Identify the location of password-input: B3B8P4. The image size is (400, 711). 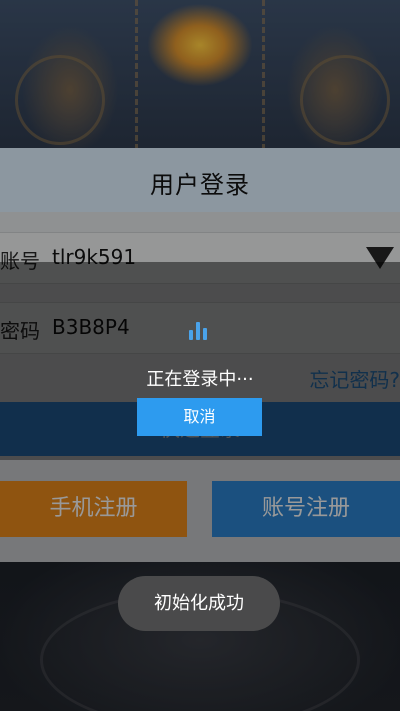
(91, 327).